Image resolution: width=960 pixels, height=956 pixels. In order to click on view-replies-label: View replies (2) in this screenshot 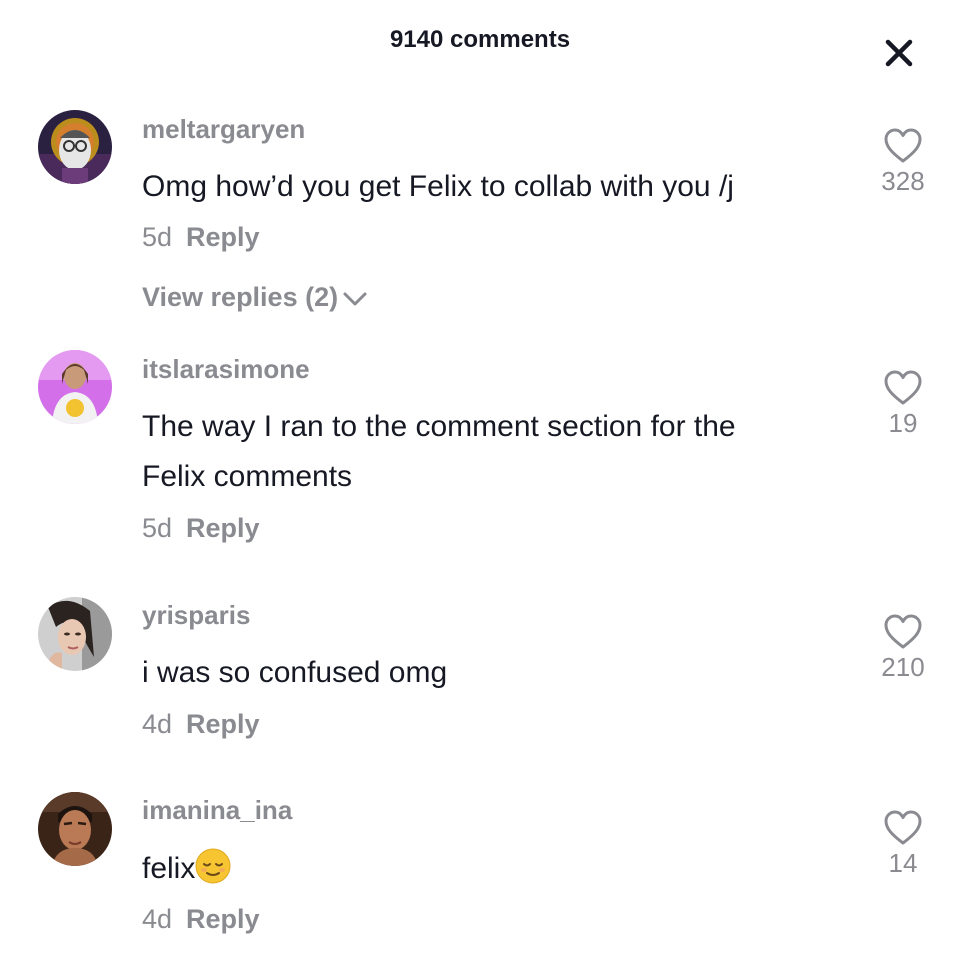, I will do `click(240, 297)`.